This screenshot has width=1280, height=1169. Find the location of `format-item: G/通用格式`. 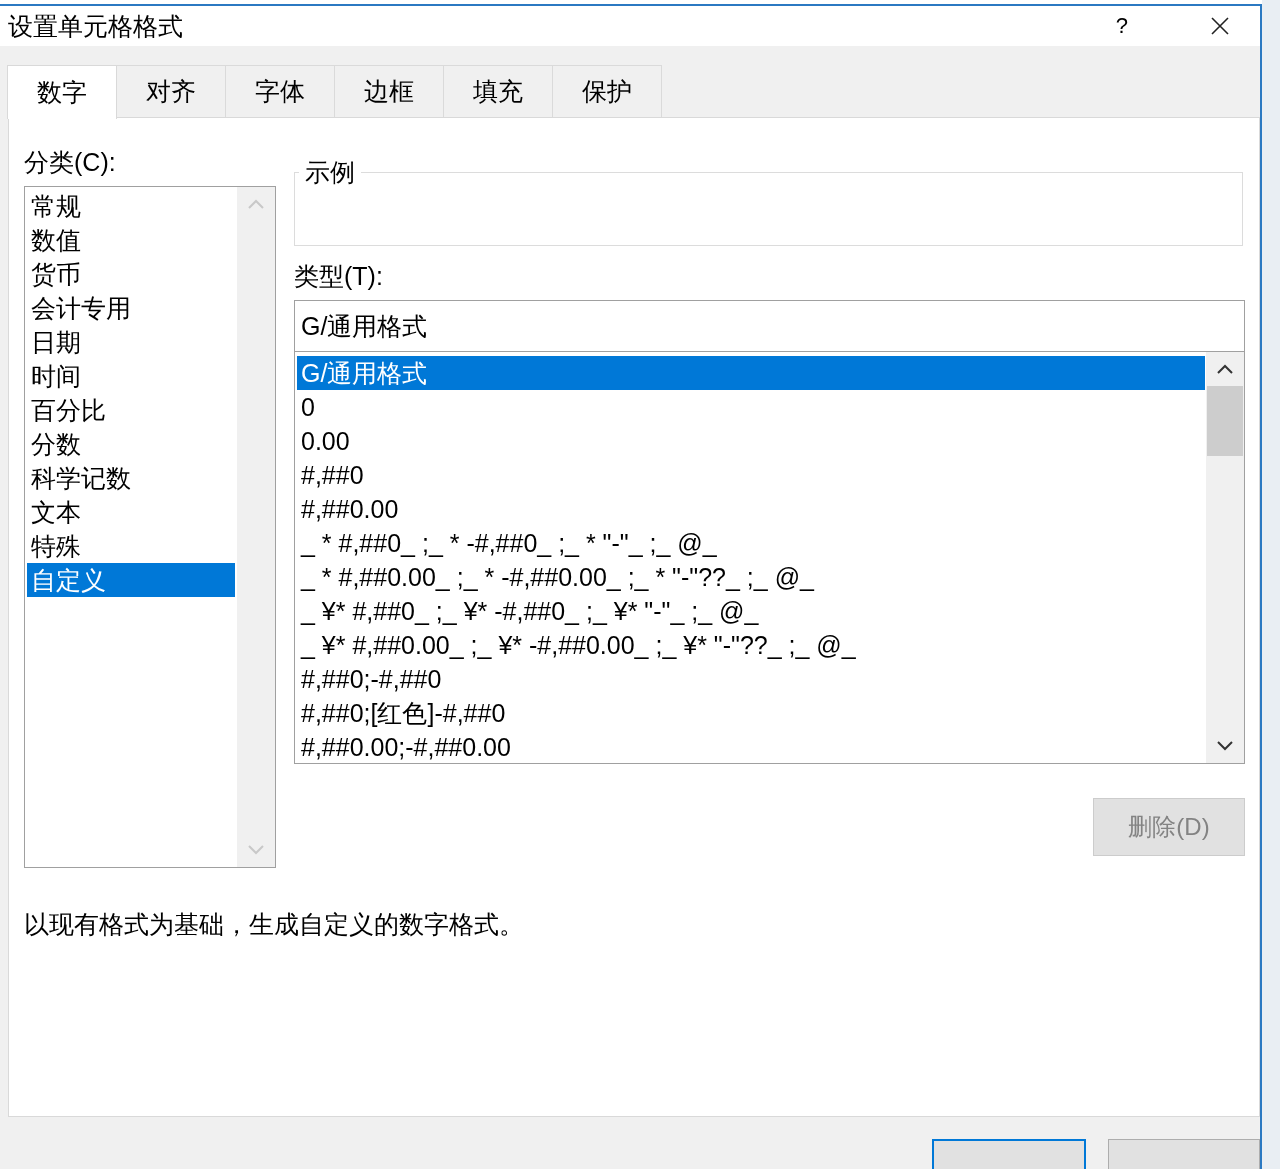

format-item: G/通用格式 is located at coordinates (751, 373).